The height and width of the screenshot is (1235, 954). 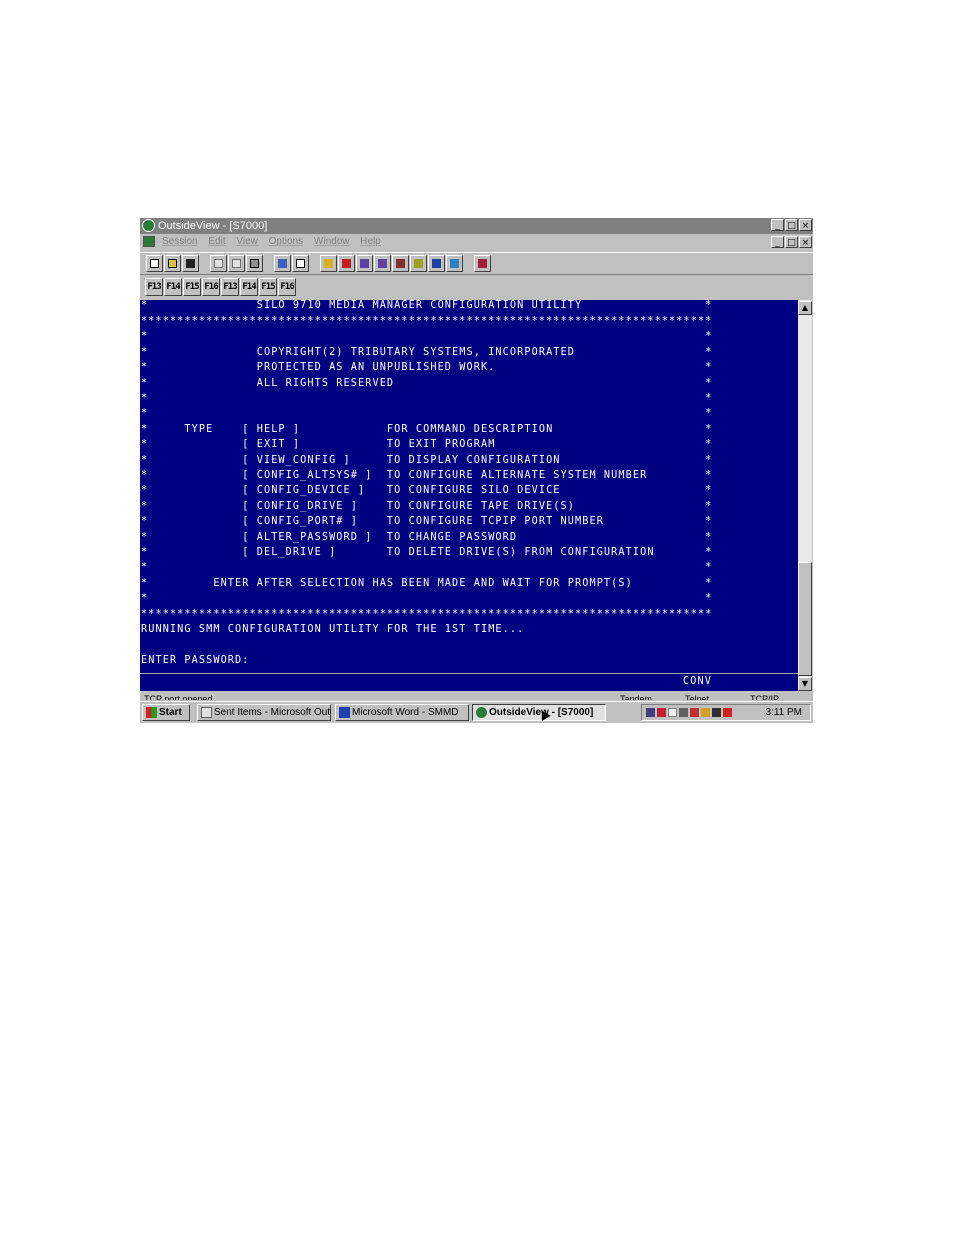 I want to click on fkey-f13: F13, so click(x=154, y=287).